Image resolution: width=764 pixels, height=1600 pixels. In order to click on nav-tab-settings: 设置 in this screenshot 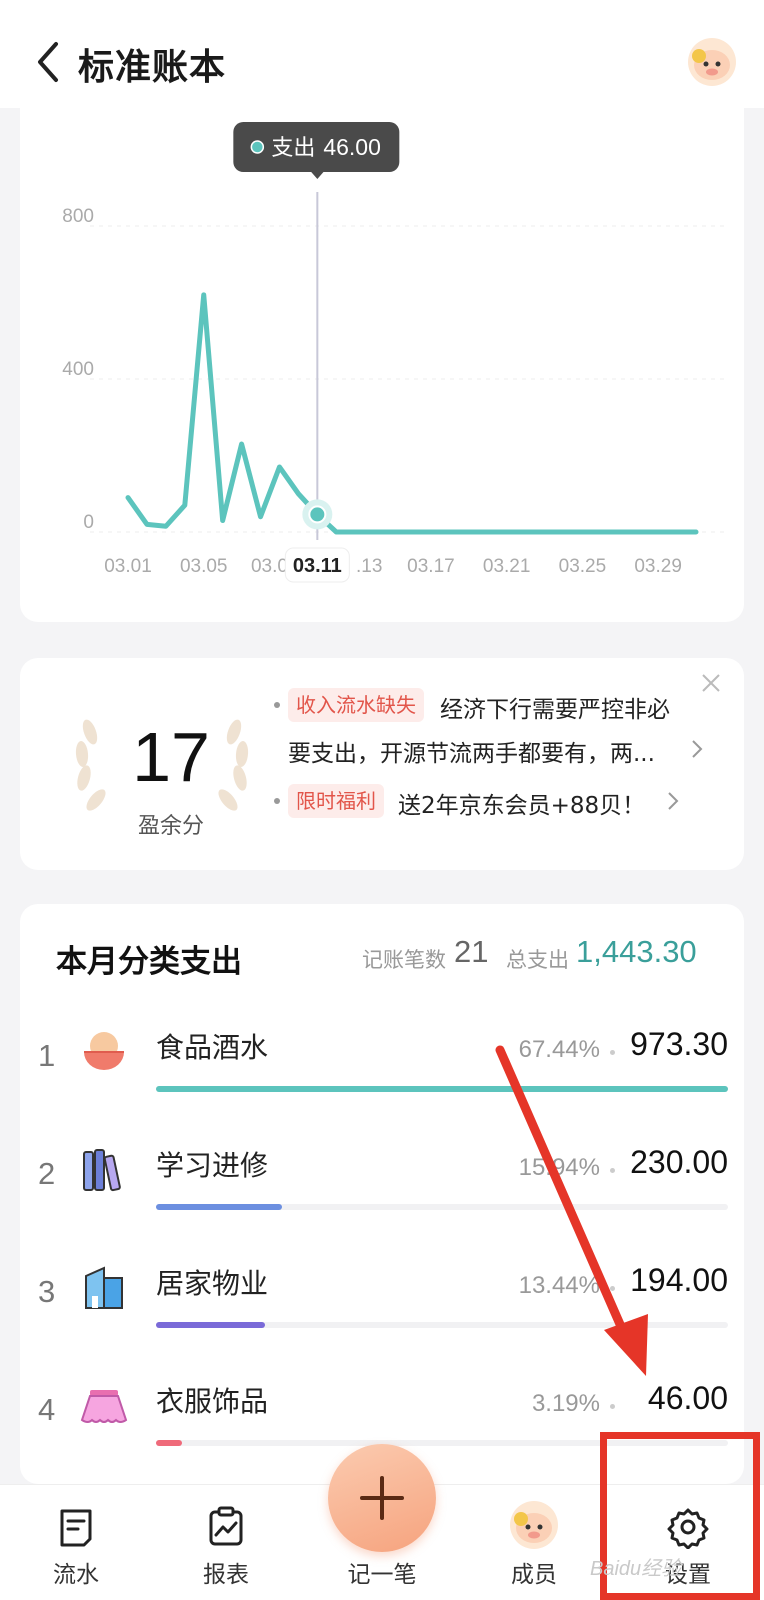, I will do `click(688, 1542)`.